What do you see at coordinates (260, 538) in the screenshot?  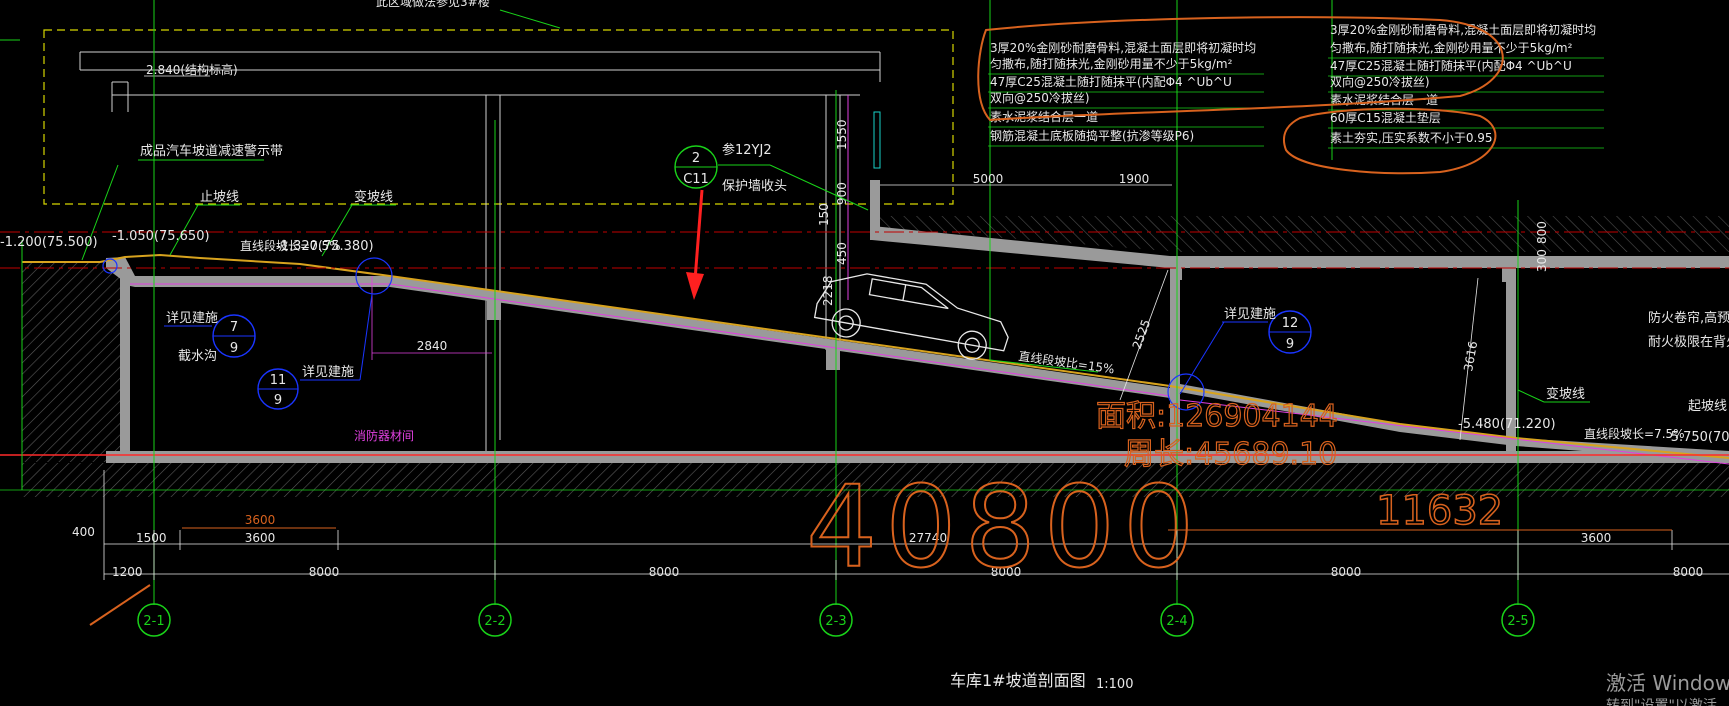 I see `dim-3600-a: 3600` at bounding box center [260, 538].